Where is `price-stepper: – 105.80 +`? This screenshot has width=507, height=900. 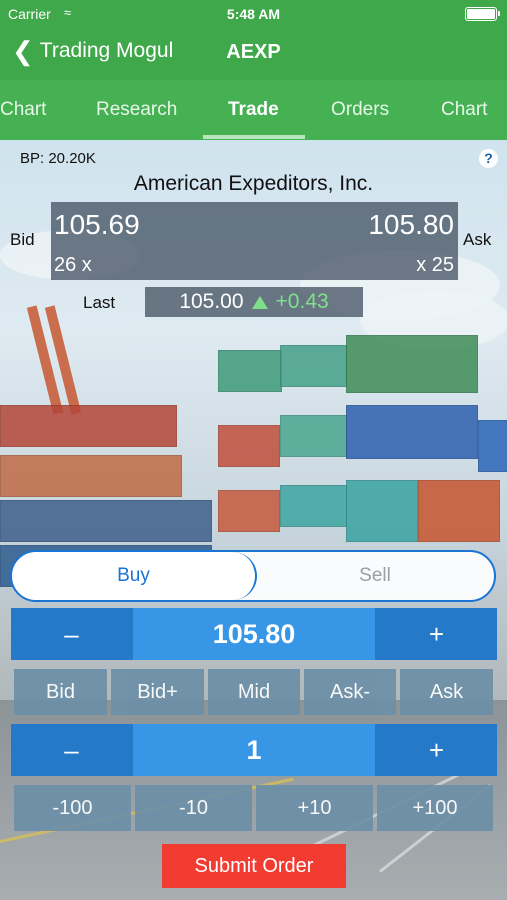
price-stepper: – 105.80 + is located at coordinates (254, 634).